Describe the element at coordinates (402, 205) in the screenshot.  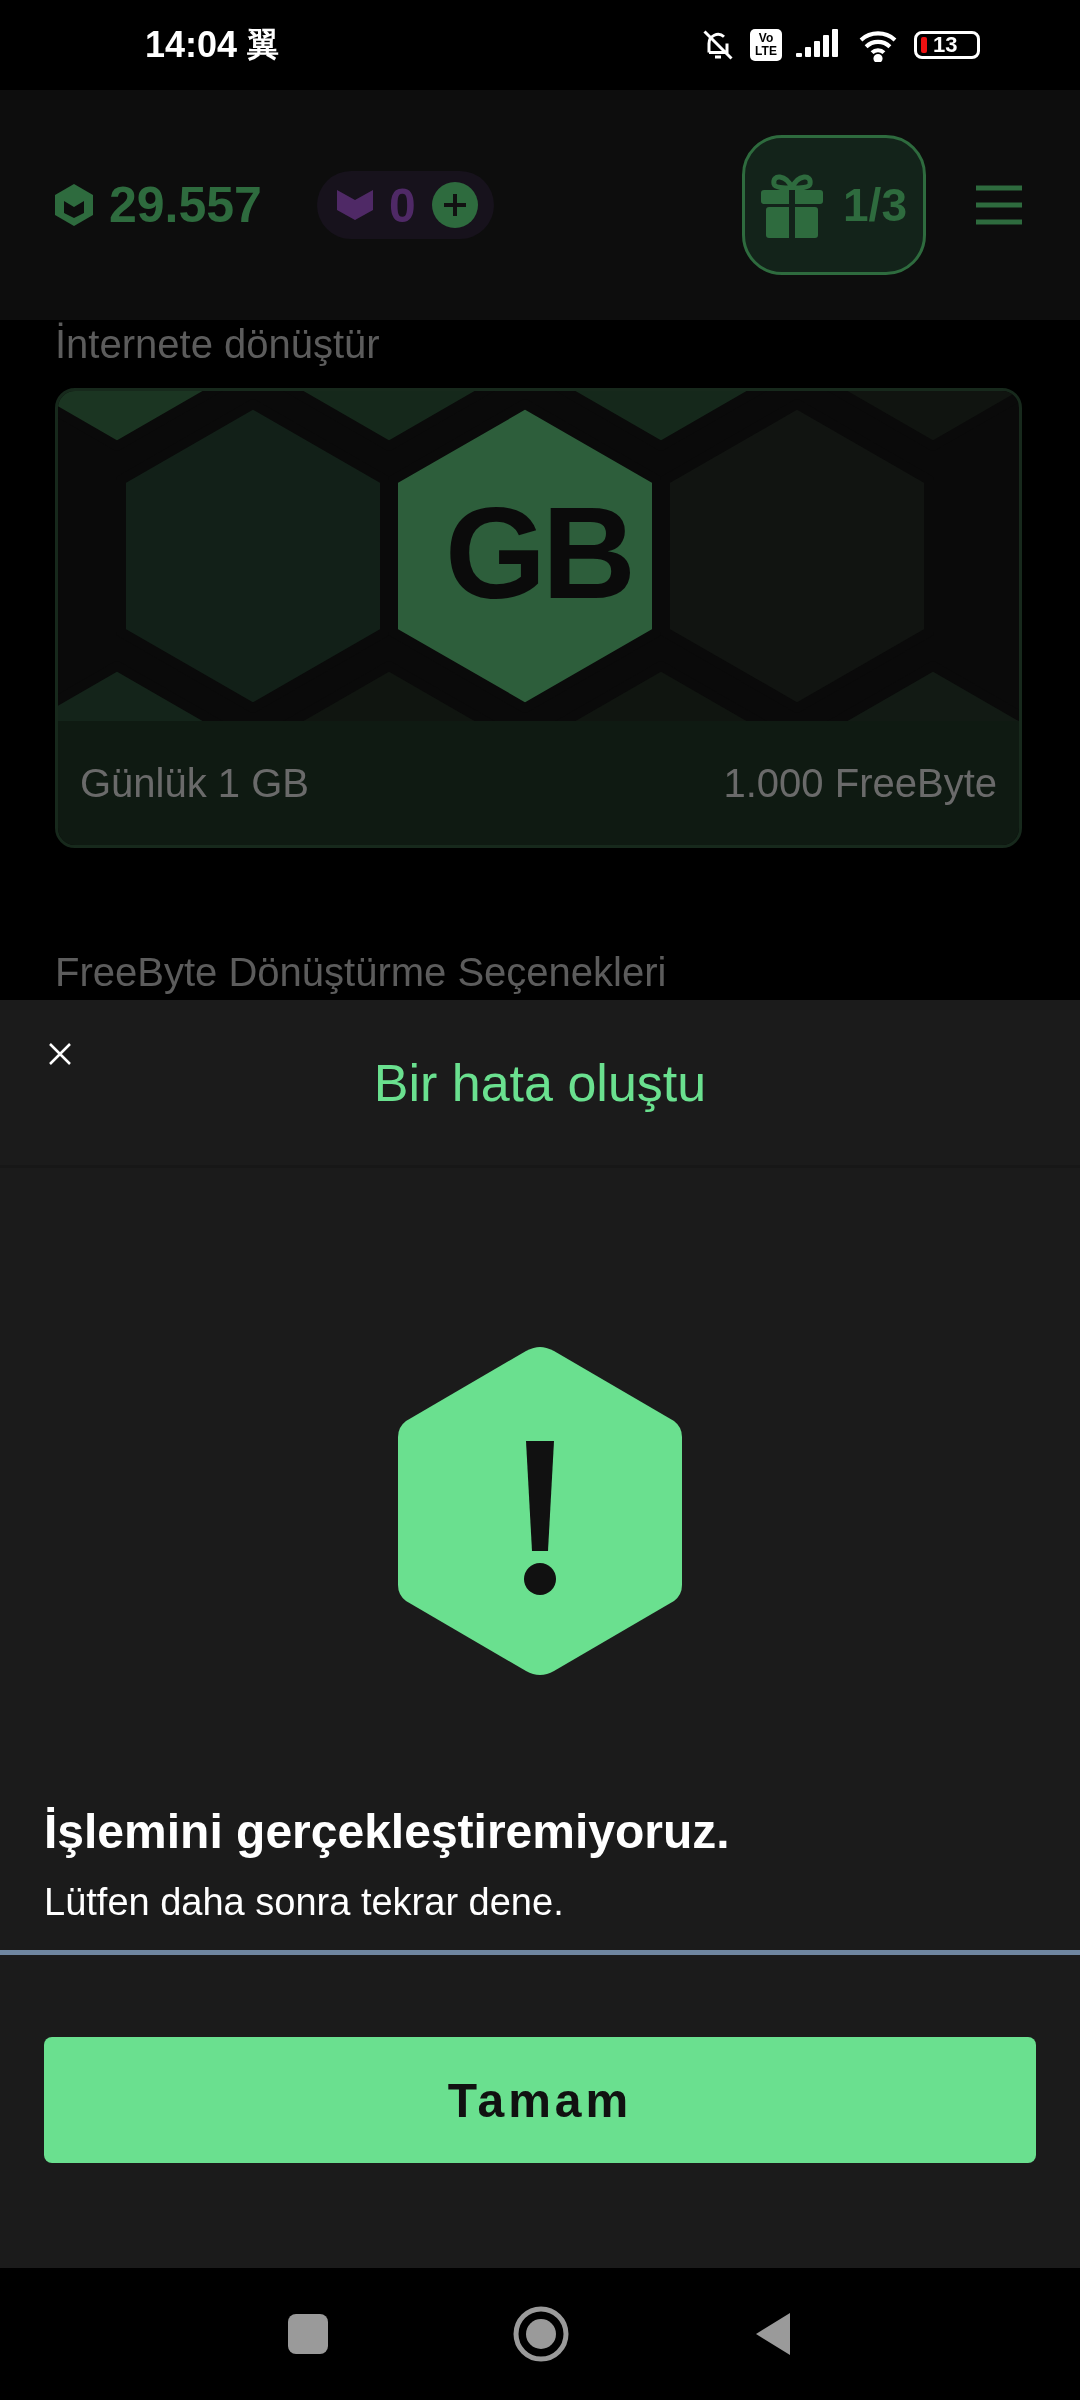
I see `token-count: 0` at that location.